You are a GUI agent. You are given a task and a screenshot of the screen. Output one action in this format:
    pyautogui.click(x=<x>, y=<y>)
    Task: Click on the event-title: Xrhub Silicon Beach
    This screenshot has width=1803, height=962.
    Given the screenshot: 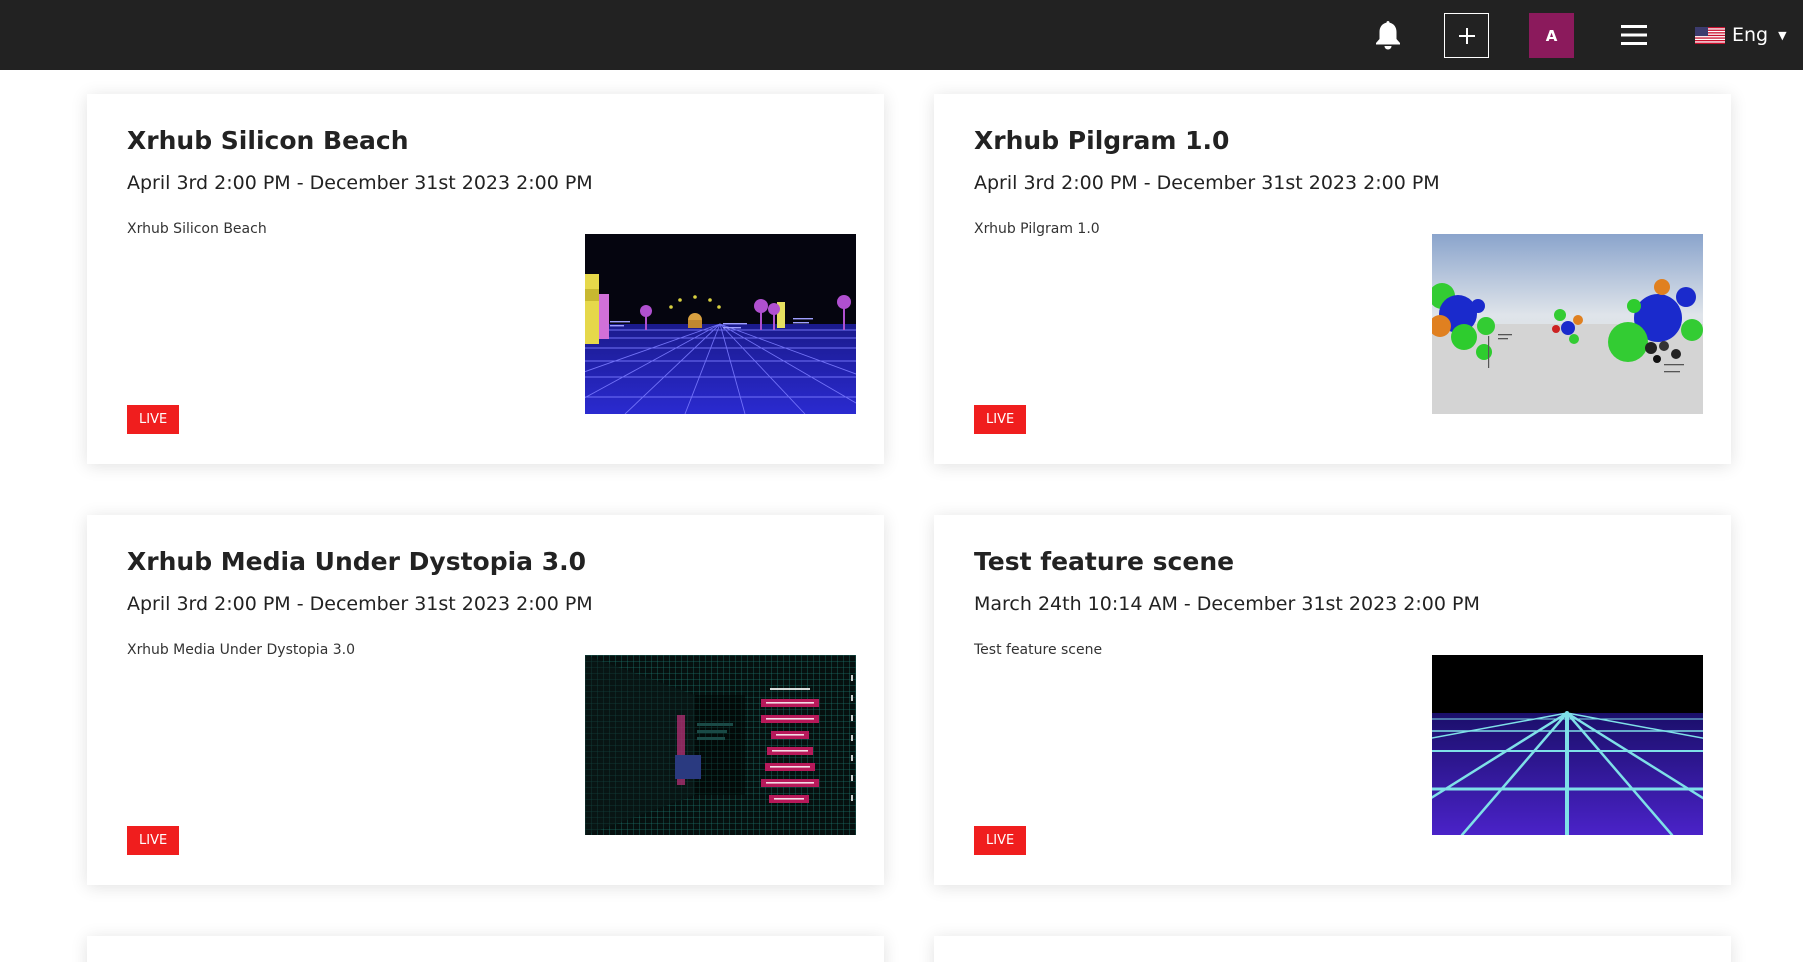 What is the action you would take?
    pyautogui.click(x=268, y=140)
    